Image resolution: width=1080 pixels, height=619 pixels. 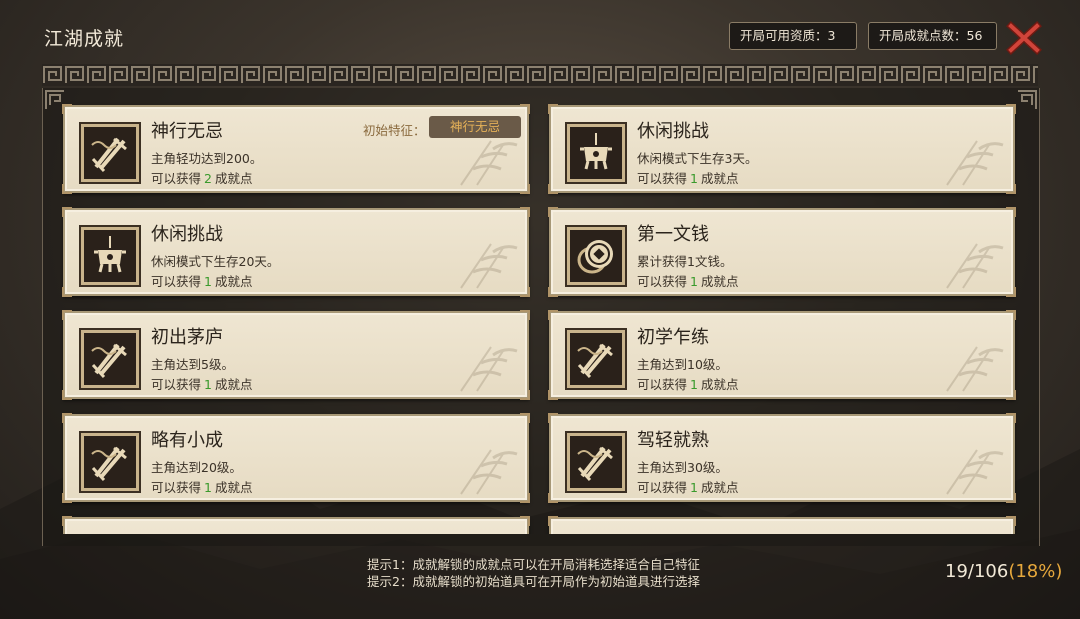 I want to click on achievement-points-stat: 开局成就点数：56, so click(x=932, y=36).